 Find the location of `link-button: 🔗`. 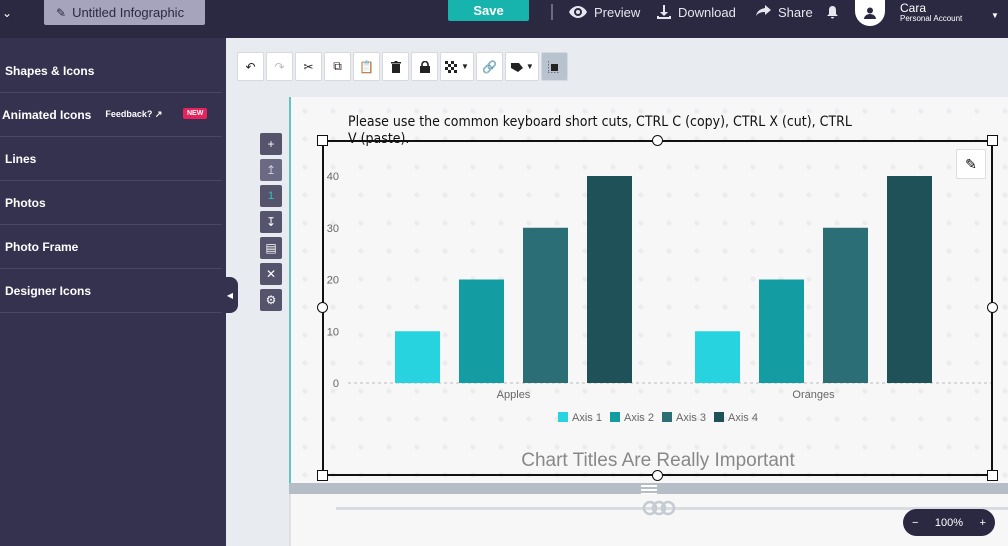

link-button: 🔗 is located at coordinates (489, 66).